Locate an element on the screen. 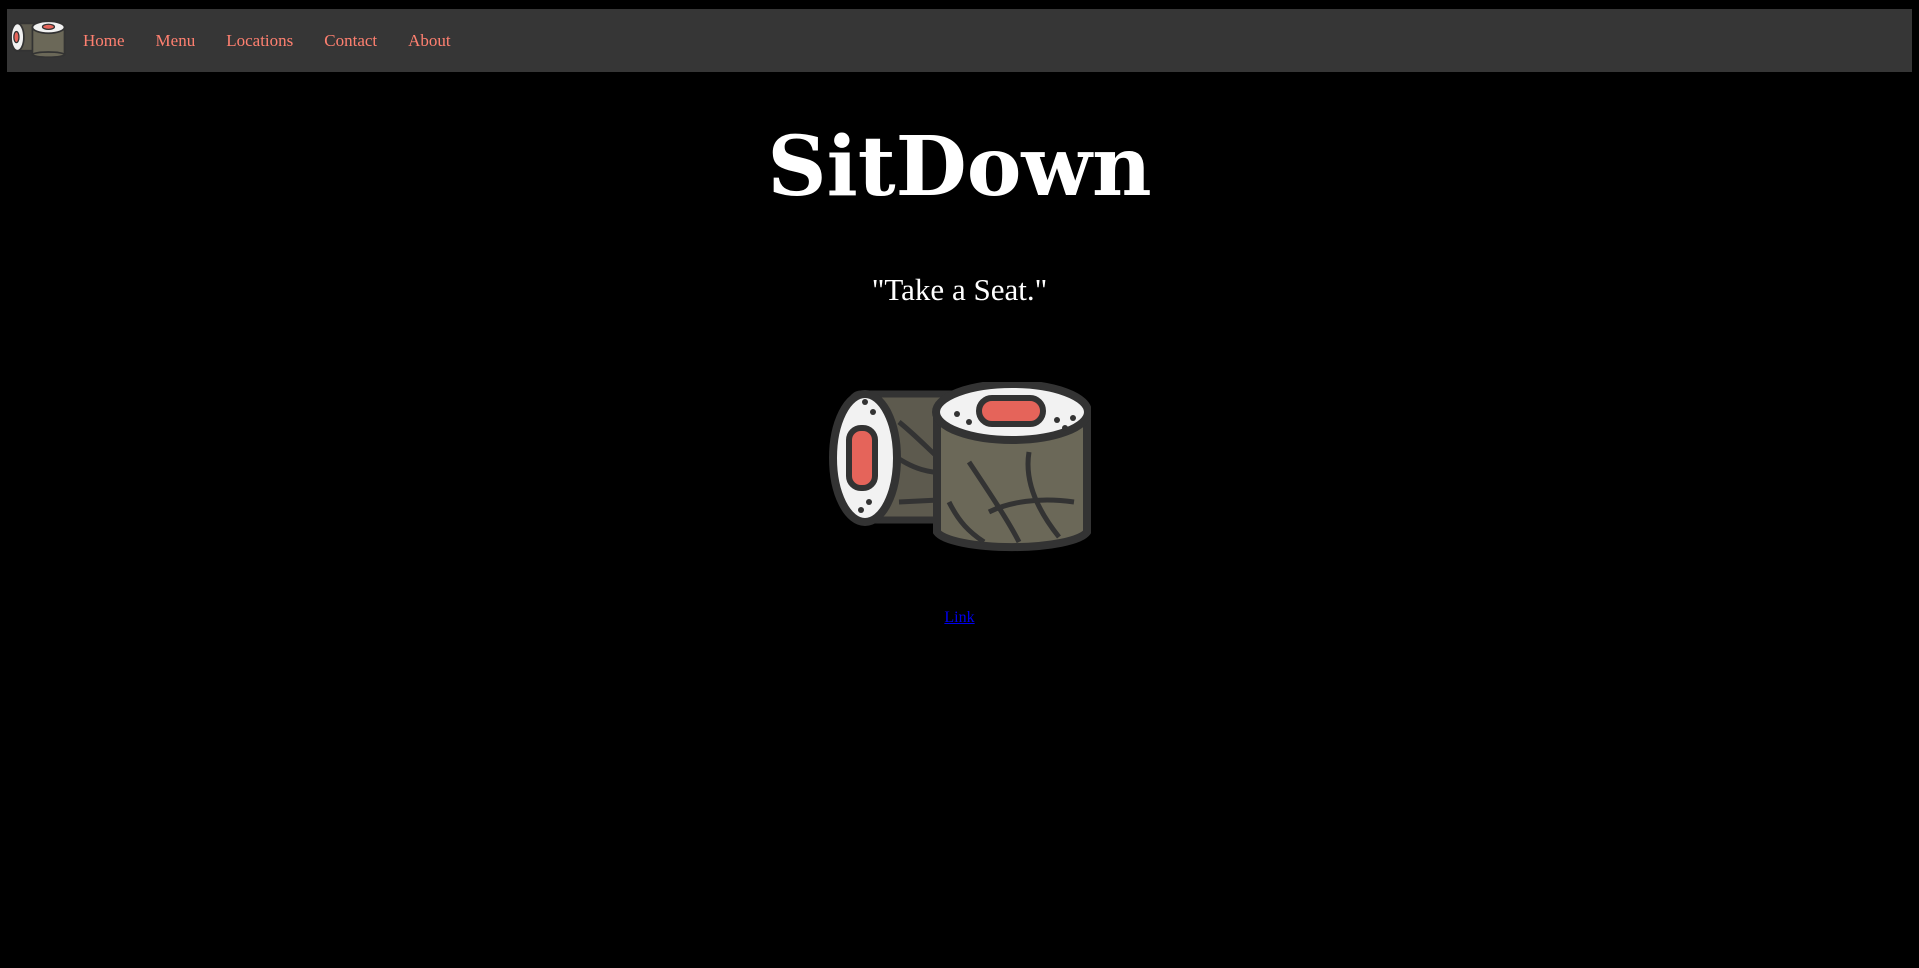 Image resolution: width=1919 pixels, height=968 pixels. tagline: "Take a Seat." is located at coordinates (959, 289).